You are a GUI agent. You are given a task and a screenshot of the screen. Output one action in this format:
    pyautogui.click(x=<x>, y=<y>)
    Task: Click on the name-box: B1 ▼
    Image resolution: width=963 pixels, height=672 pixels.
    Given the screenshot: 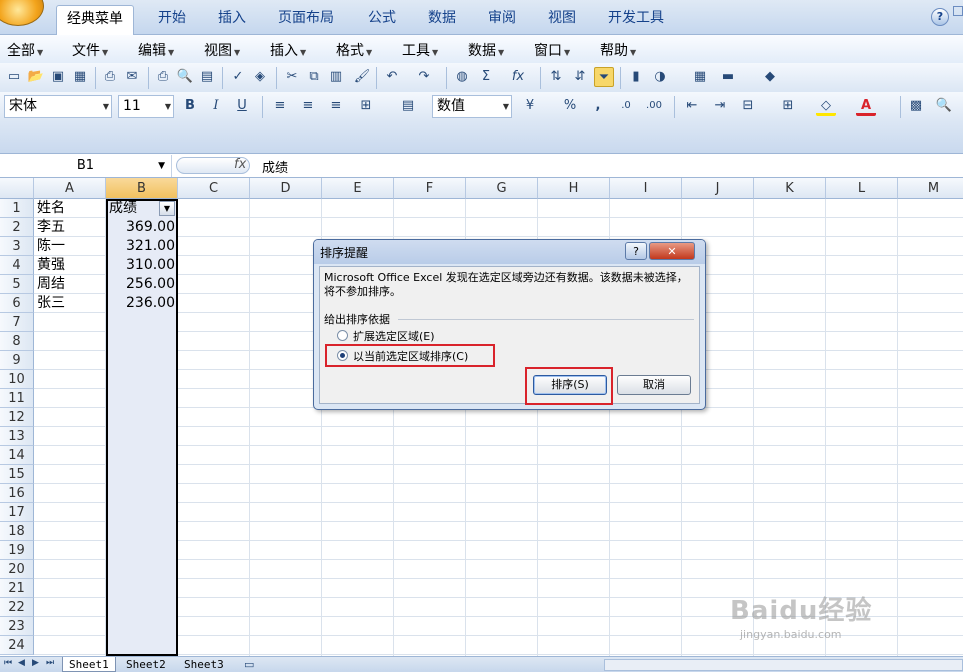 What is the action you would take?
    pyautogui.click(x=86, y=166)
    